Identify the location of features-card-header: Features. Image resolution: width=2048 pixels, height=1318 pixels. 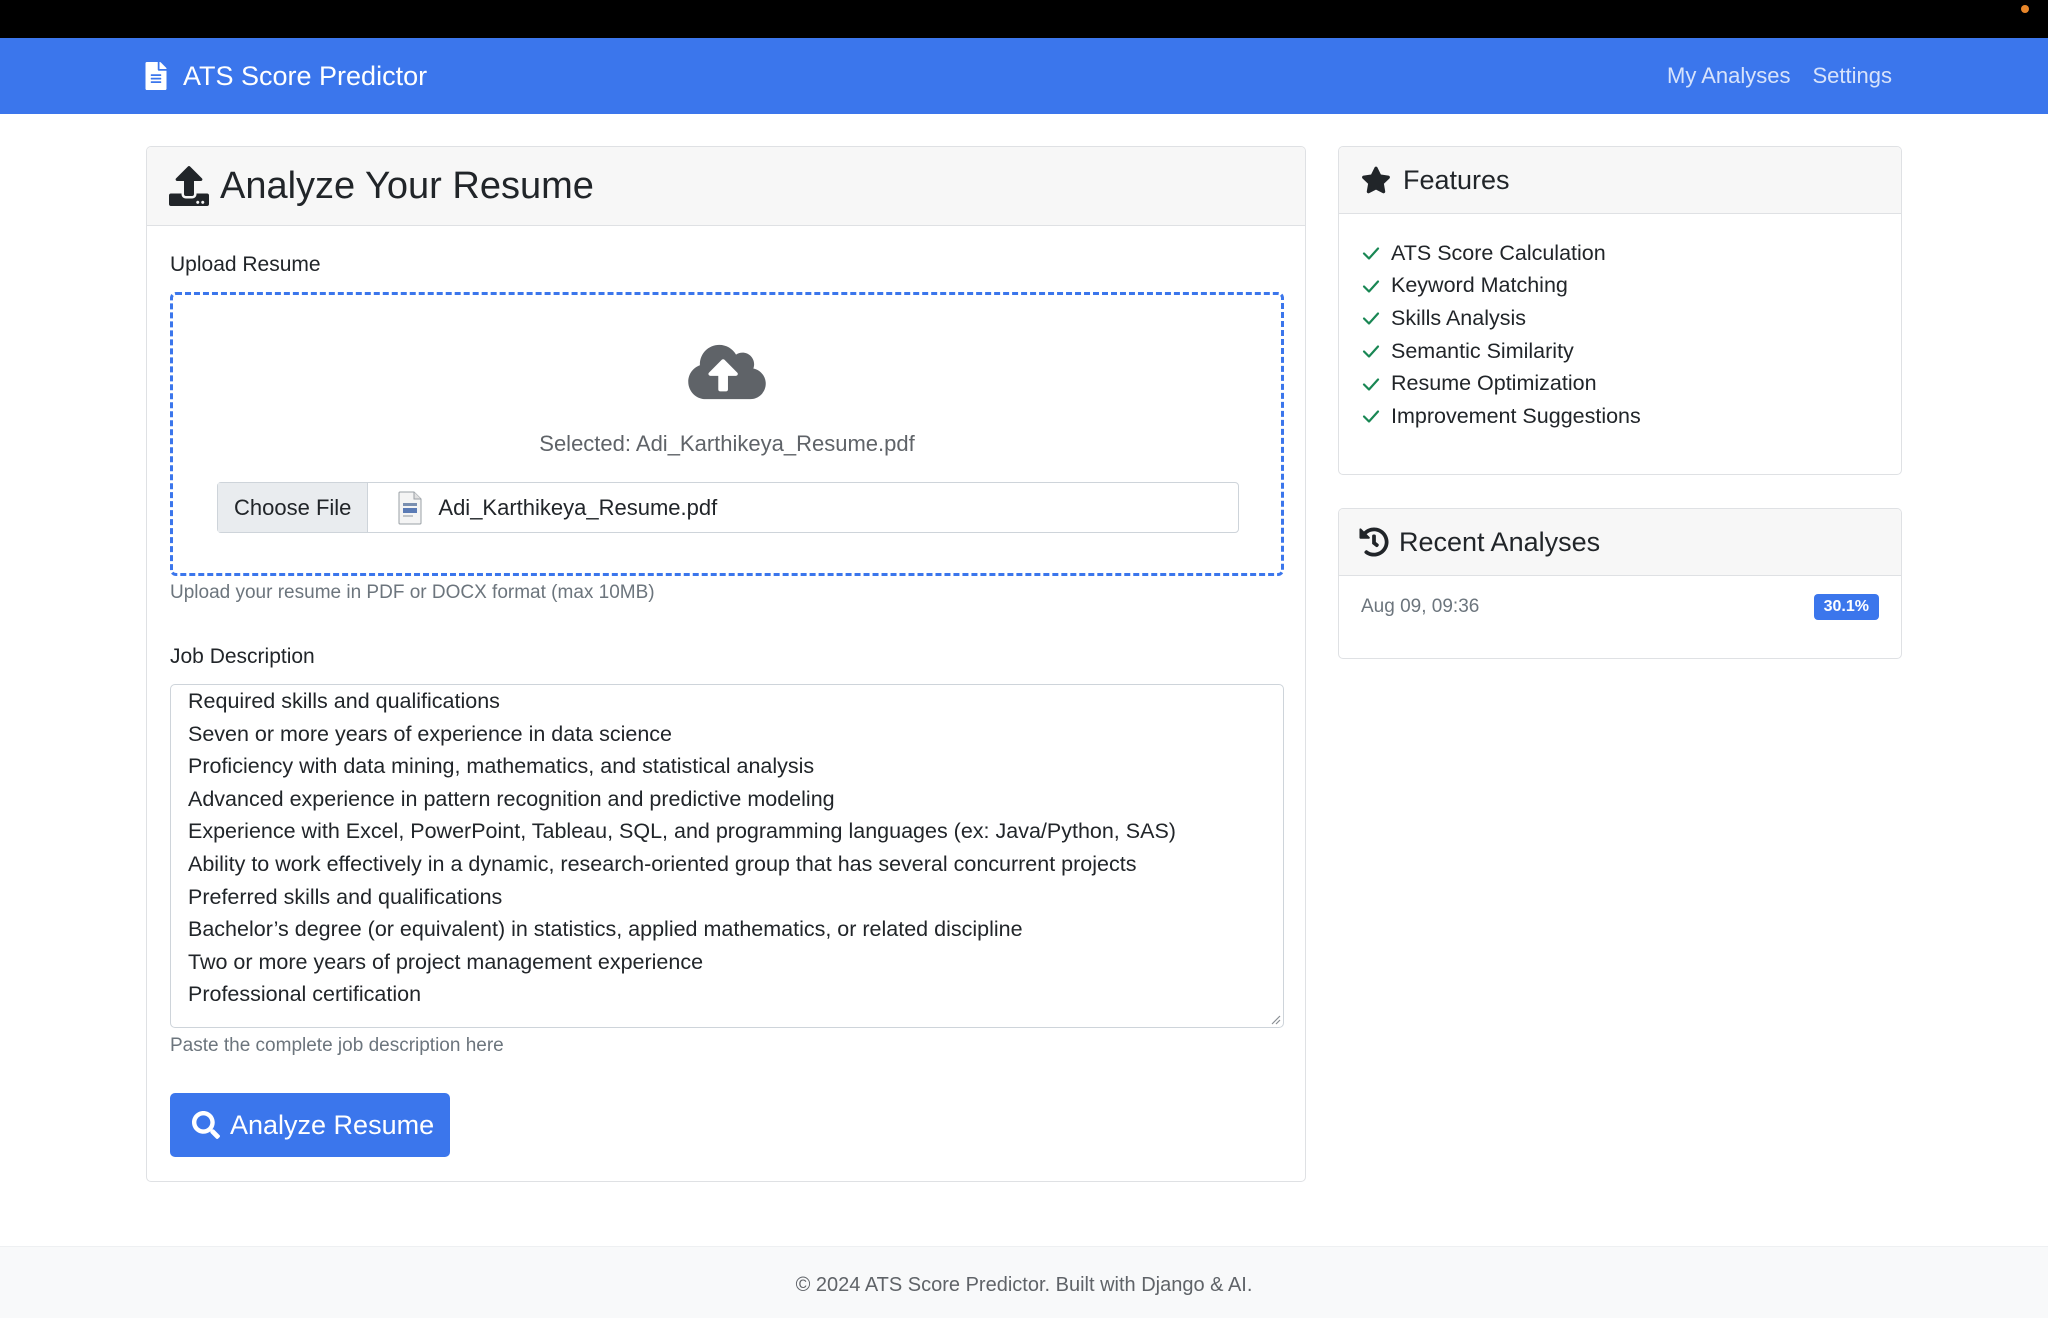
(1620, 180).